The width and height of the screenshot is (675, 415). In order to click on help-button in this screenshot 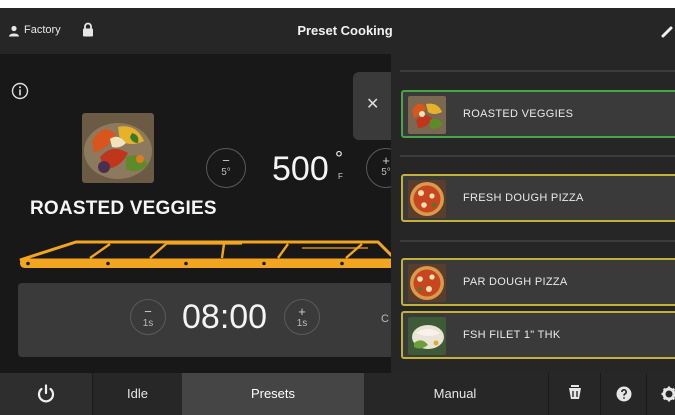, I will do `click(623, 394)`.